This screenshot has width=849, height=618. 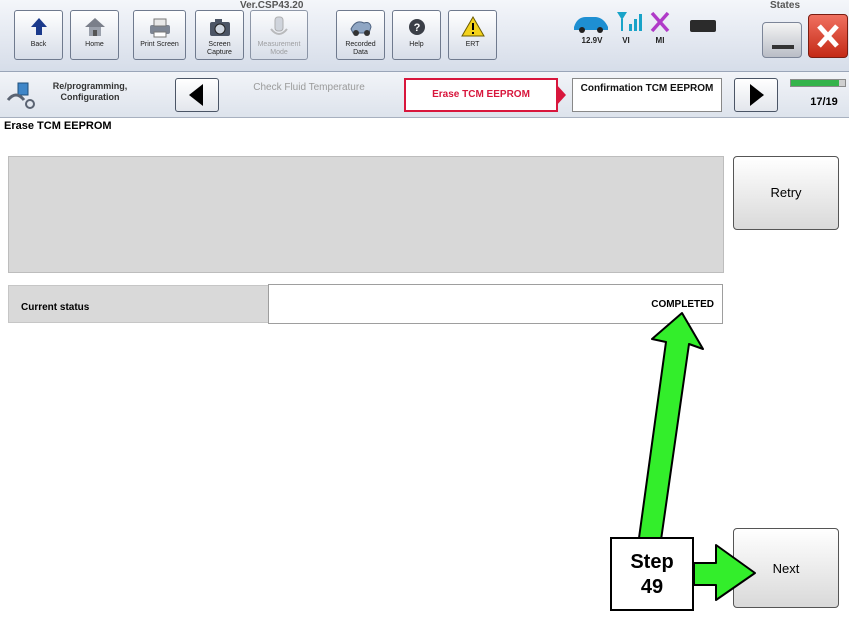 I want to click on annotation-arrows, so click(x=697, y=456).